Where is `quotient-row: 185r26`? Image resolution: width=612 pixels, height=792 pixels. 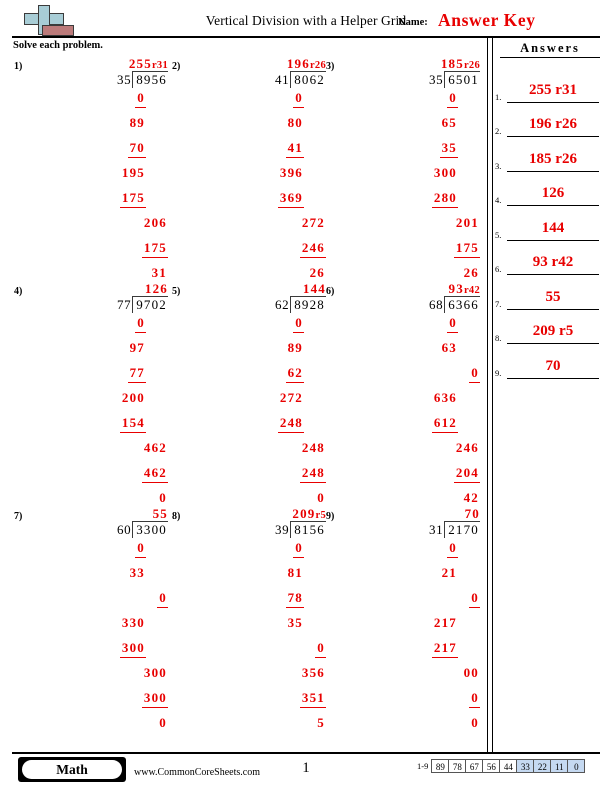
quotient-row: 185r26 is located at coordinates (416, 63).